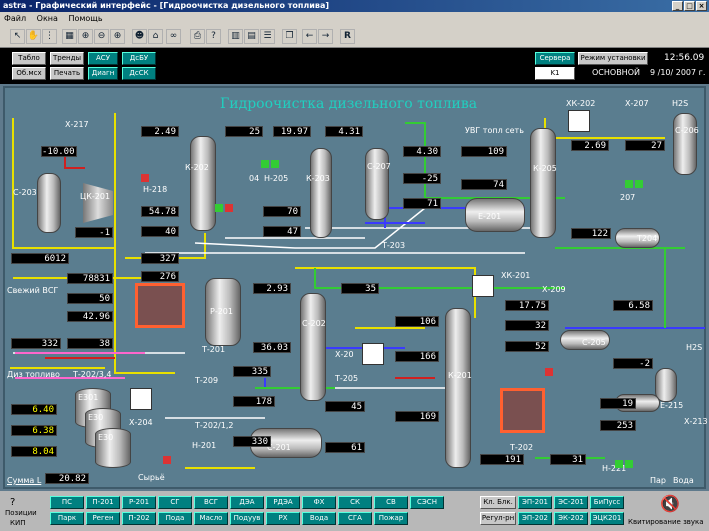  Describe the element at coordinates (211, 518) in the screenshot. I see `btn-maslo: Масло` at that location.